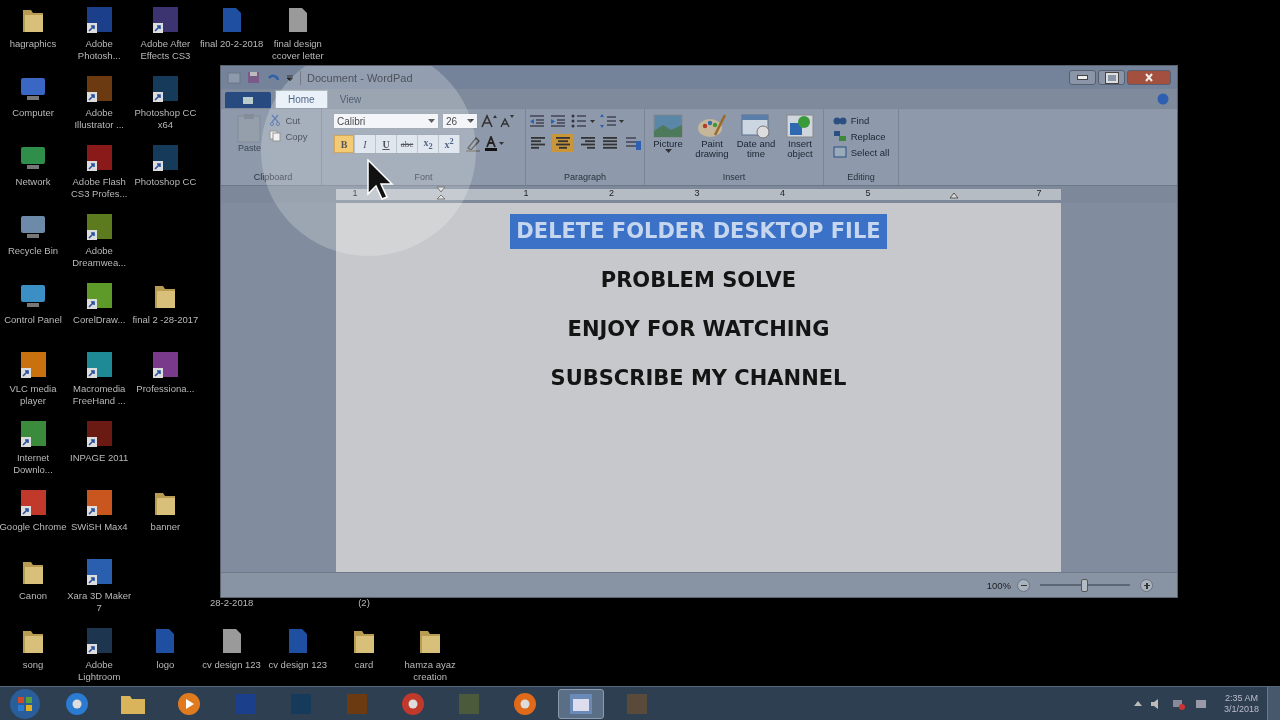 This screenshot has width=1280, height=720. I want to click on zoom-out-button, so click(1023, 585).